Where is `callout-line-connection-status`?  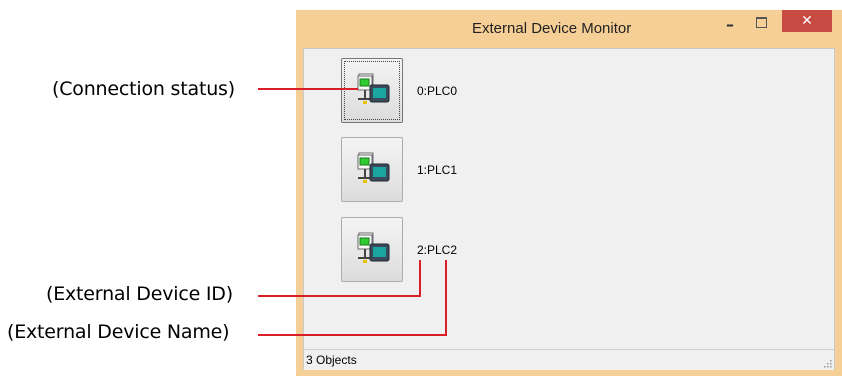
callout-line-connection-status is located at coordinates (308, 89).